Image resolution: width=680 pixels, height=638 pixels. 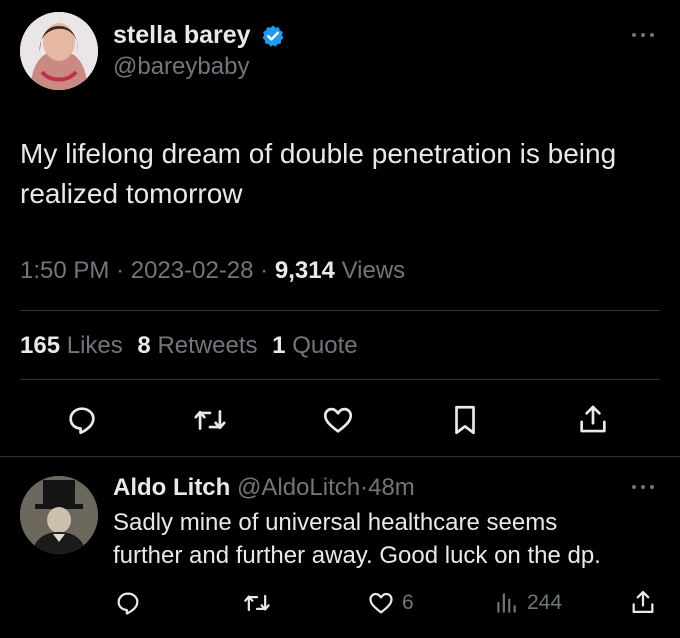 What do you see at coordinates (545, 602) in the screenshot?
I see `reply-views-count: 244` at bounding box center [545, 602].